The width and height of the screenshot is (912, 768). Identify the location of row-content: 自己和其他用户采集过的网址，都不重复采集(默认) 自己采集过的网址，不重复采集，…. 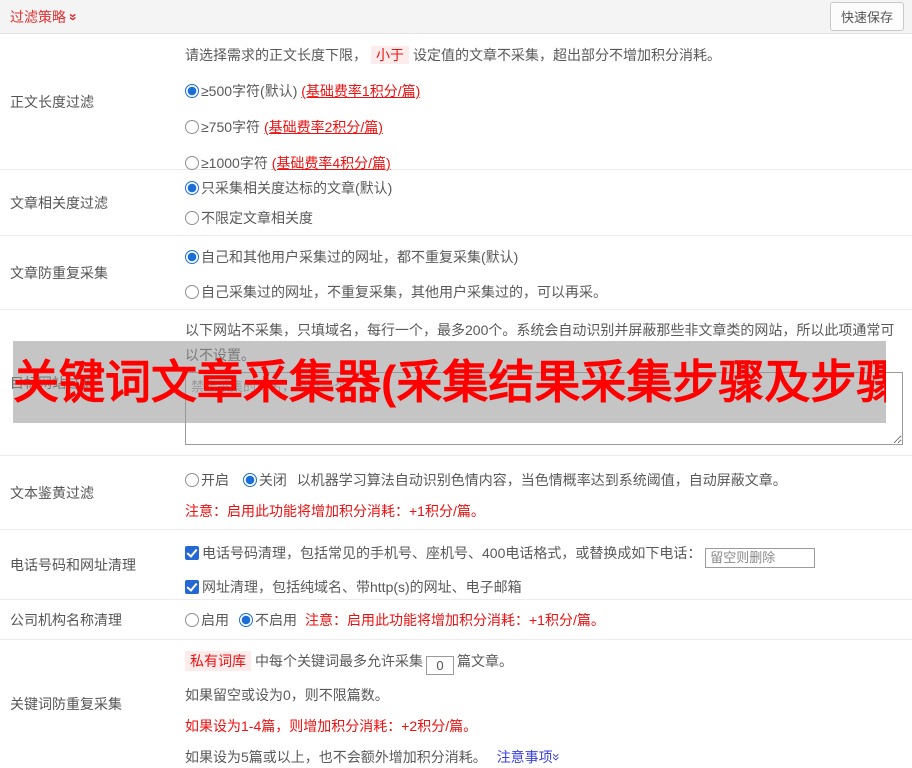
(548, 272).